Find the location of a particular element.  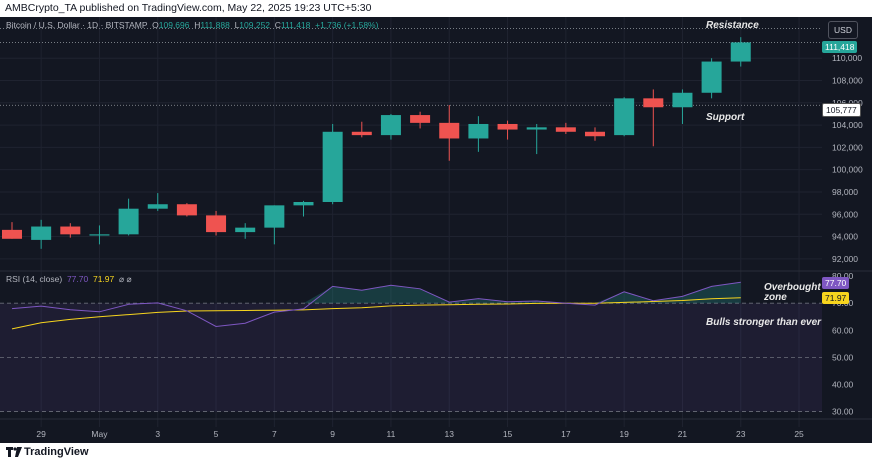

support-annotation: Support is located at coordinates (725, 117).